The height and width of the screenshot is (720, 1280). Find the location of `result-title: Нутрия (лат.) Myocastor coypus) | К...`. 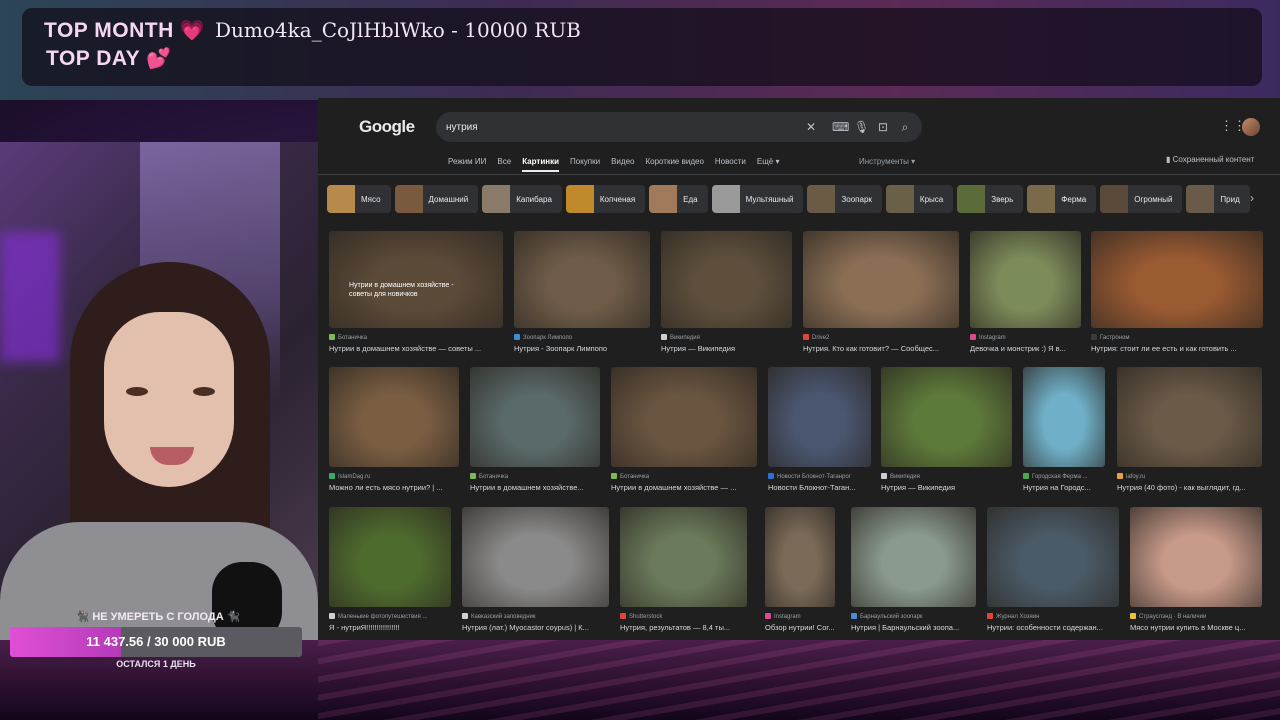

result-title: Нутрия (лат.) Myocastor coypus) | К... is located at coordinates (535, 627).